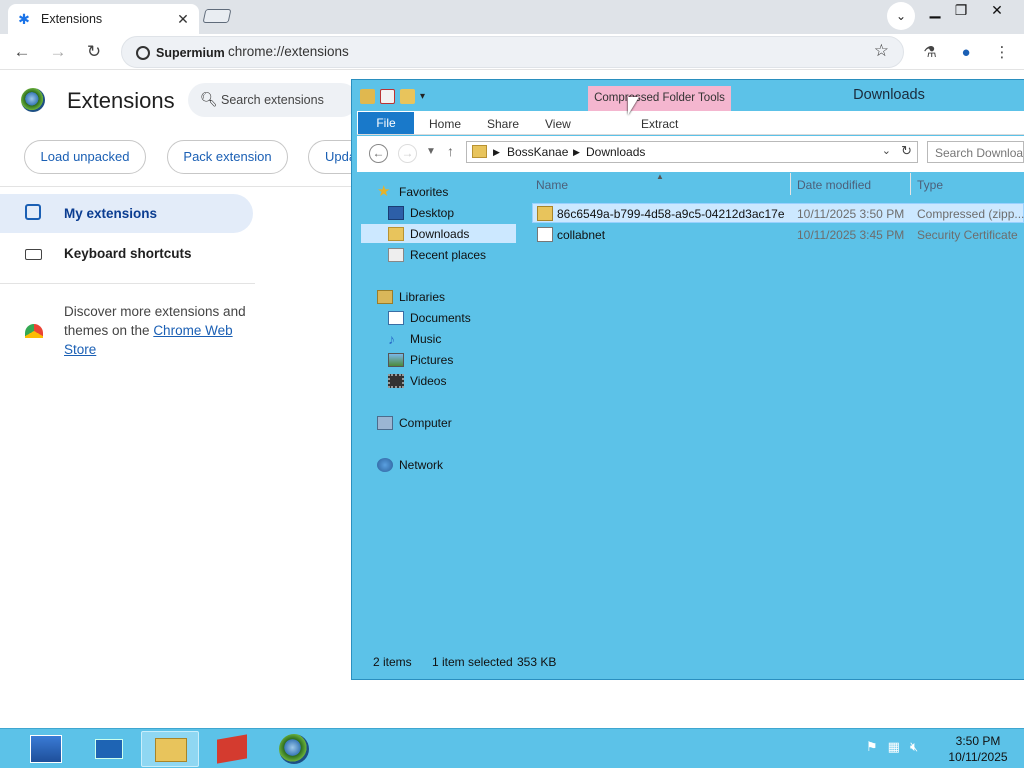 The image size is (1024, 768). What do you see at coordinates (692, 152) in the screenshot?
I see `explorer-address-bar: ▶ BossKanae ▶ Downloads ⌄ ↻` at bounding box center [692, 152].